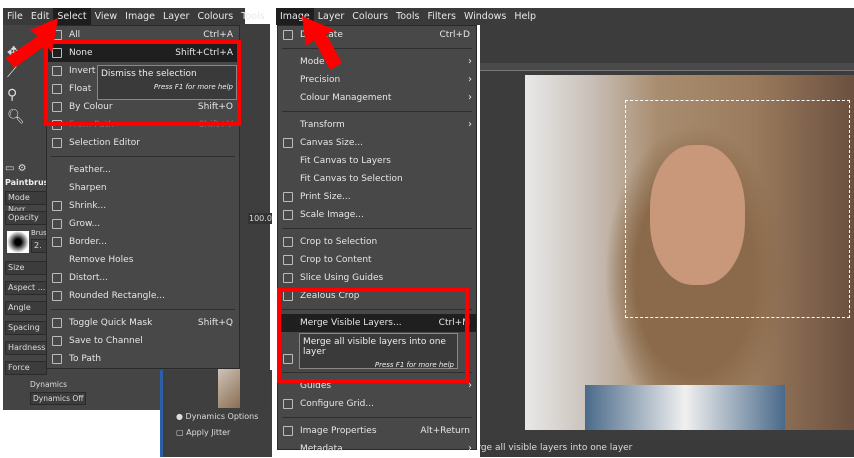 Image resolution: width=854 pixels, height=458 pixels. What do you see at coordinates (174, 43) in the screenshot?
I see `arrow-to-select-icon` at bounding box center [174, 43].